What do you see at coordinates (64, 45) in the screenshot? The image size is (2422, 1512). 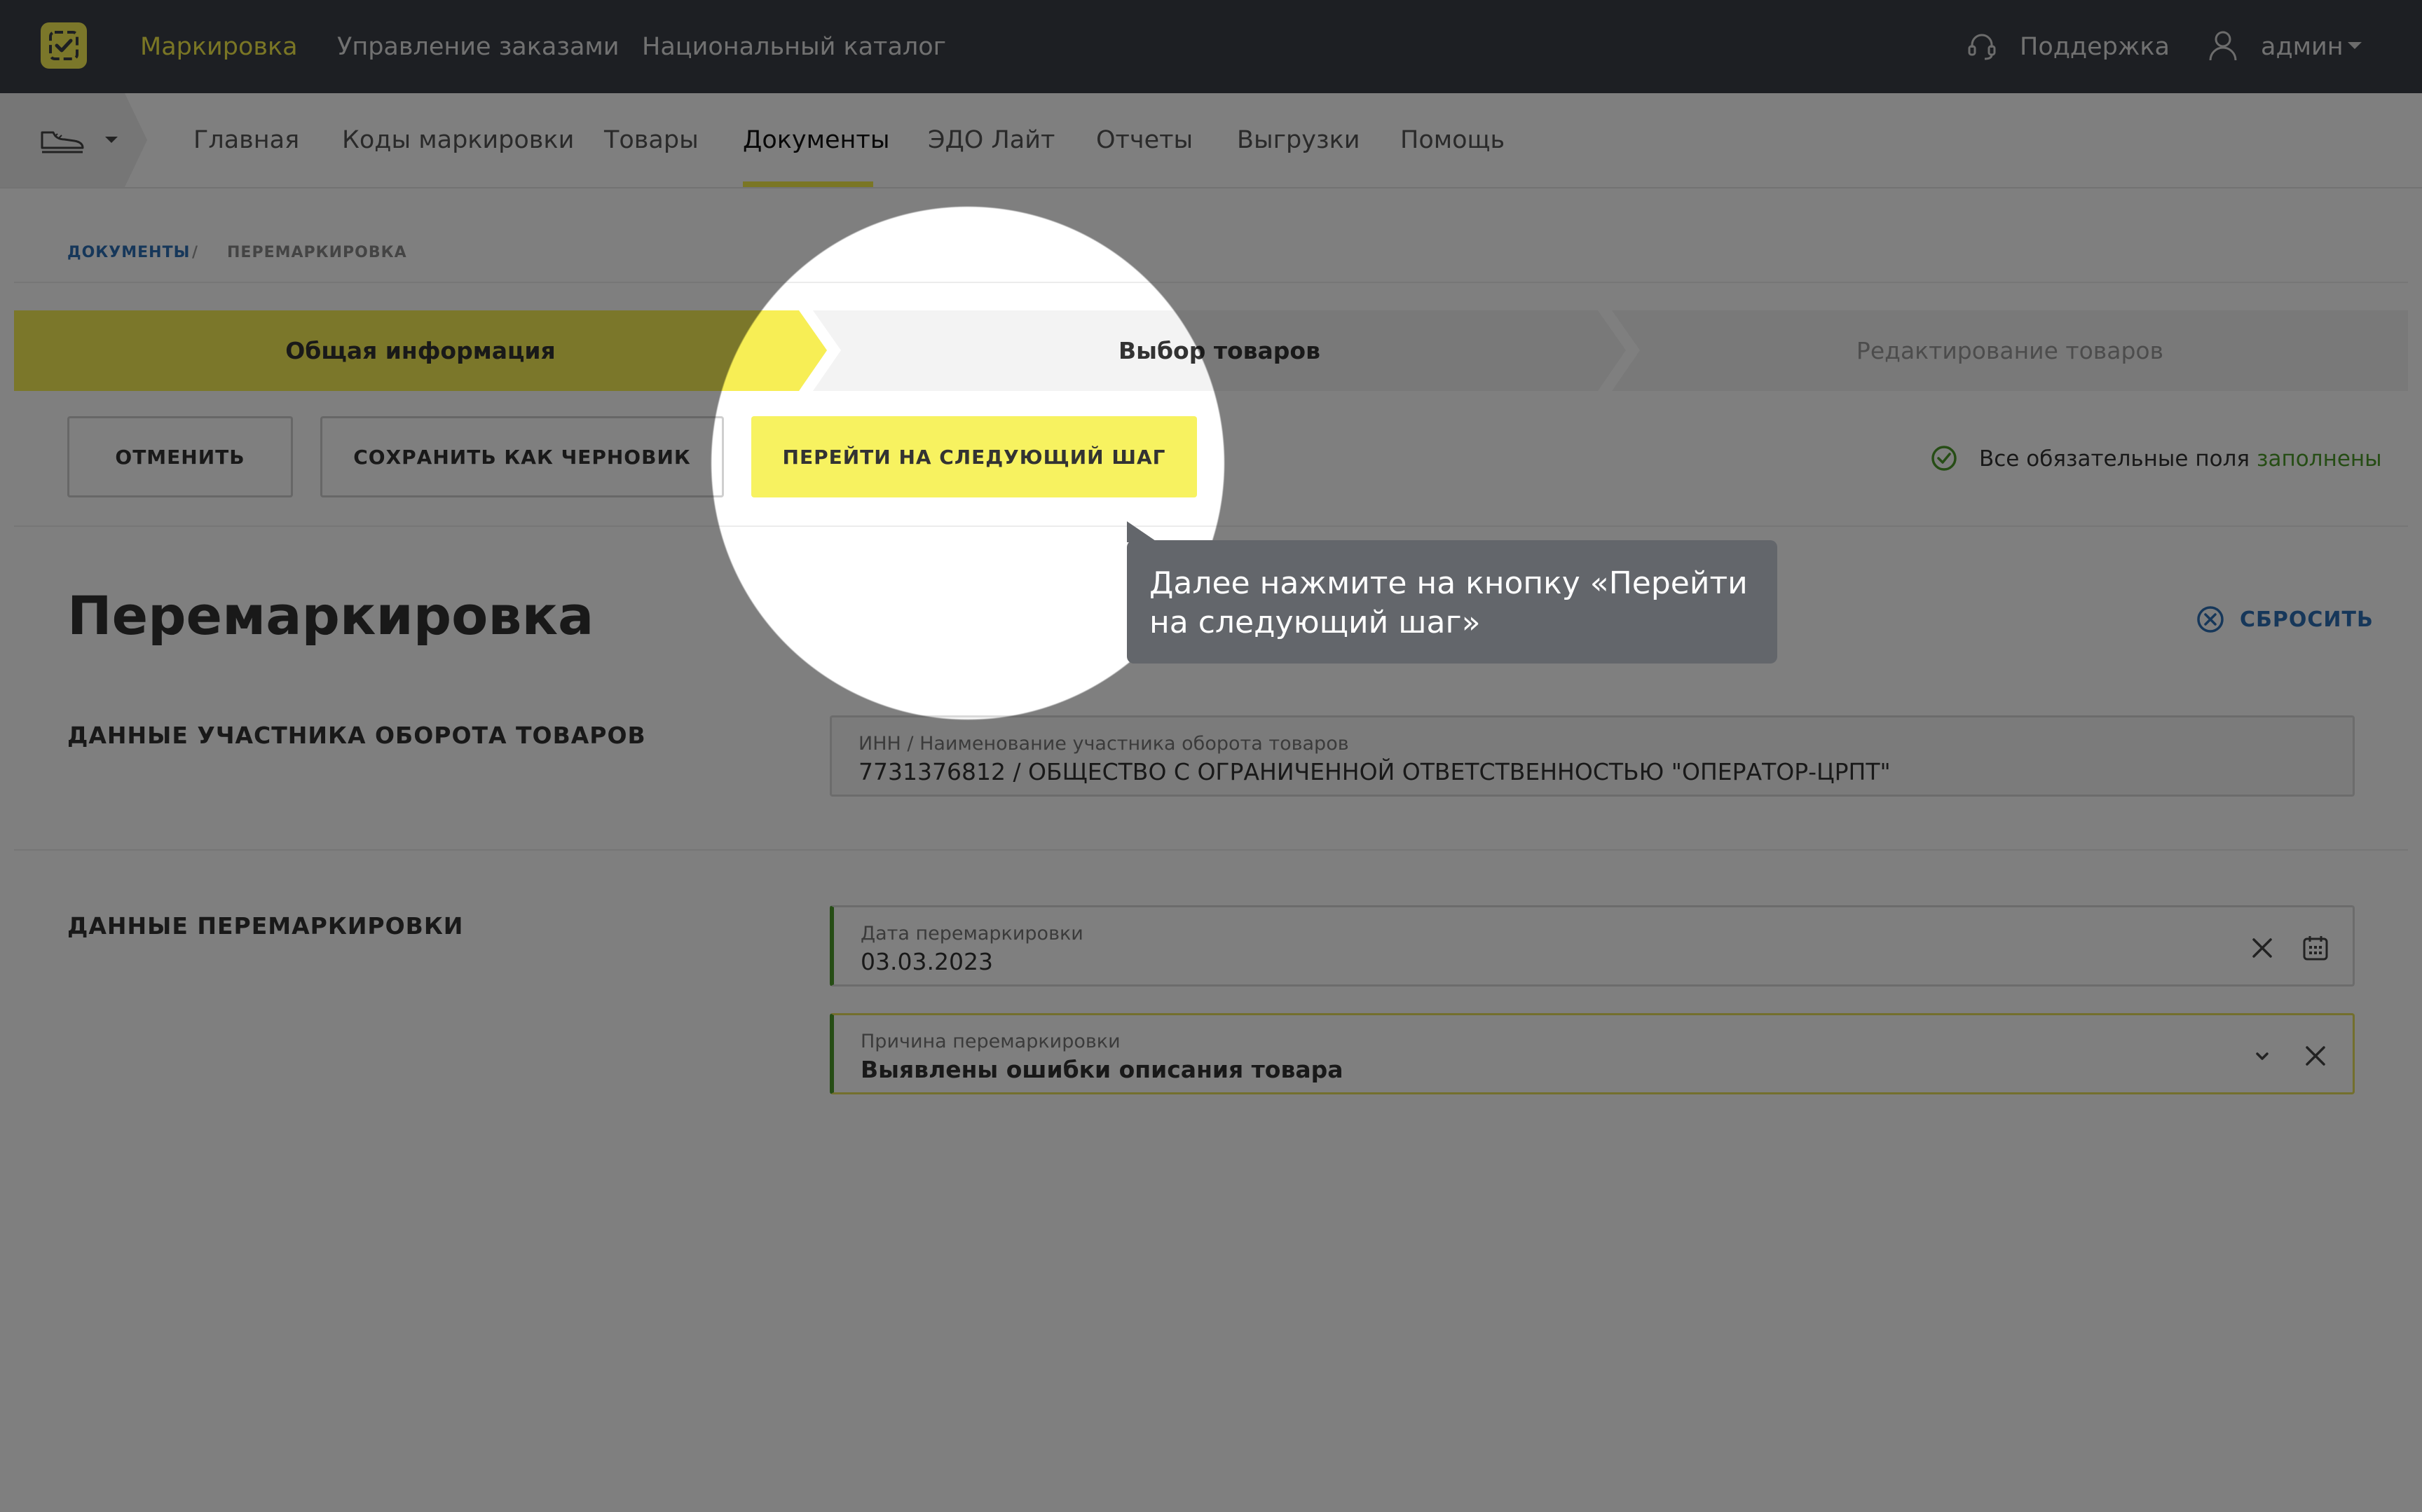 I see `app-logo-icon` at bounding box center [64, 45].